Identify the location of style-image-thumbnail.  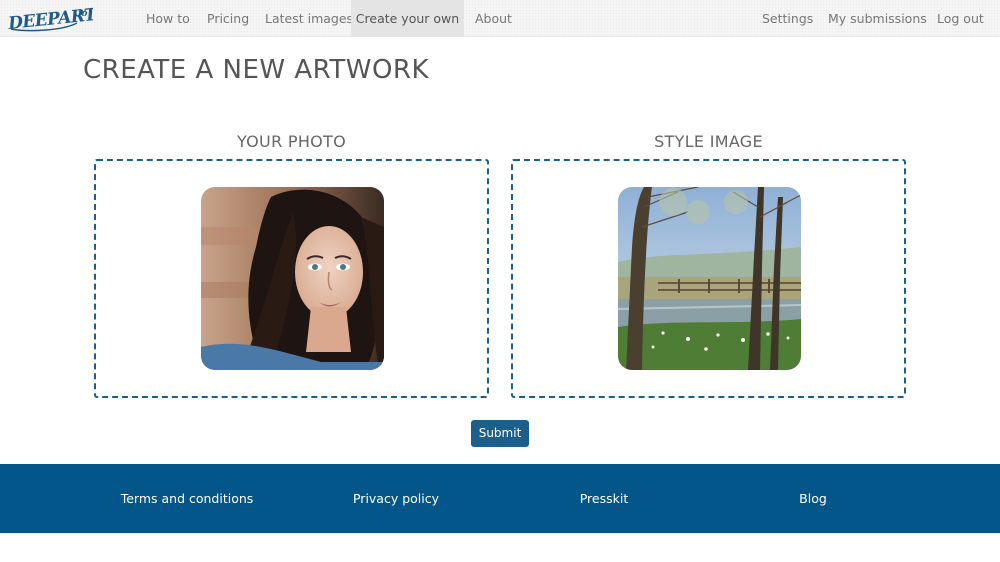
(709, 278).